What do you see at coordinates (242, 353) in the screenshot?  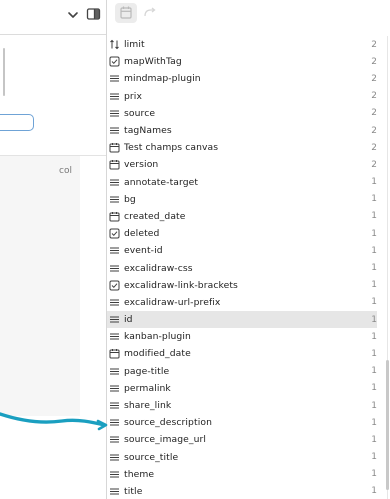 I see `property-row: modified_date 1` at bounding box center [242, 353].